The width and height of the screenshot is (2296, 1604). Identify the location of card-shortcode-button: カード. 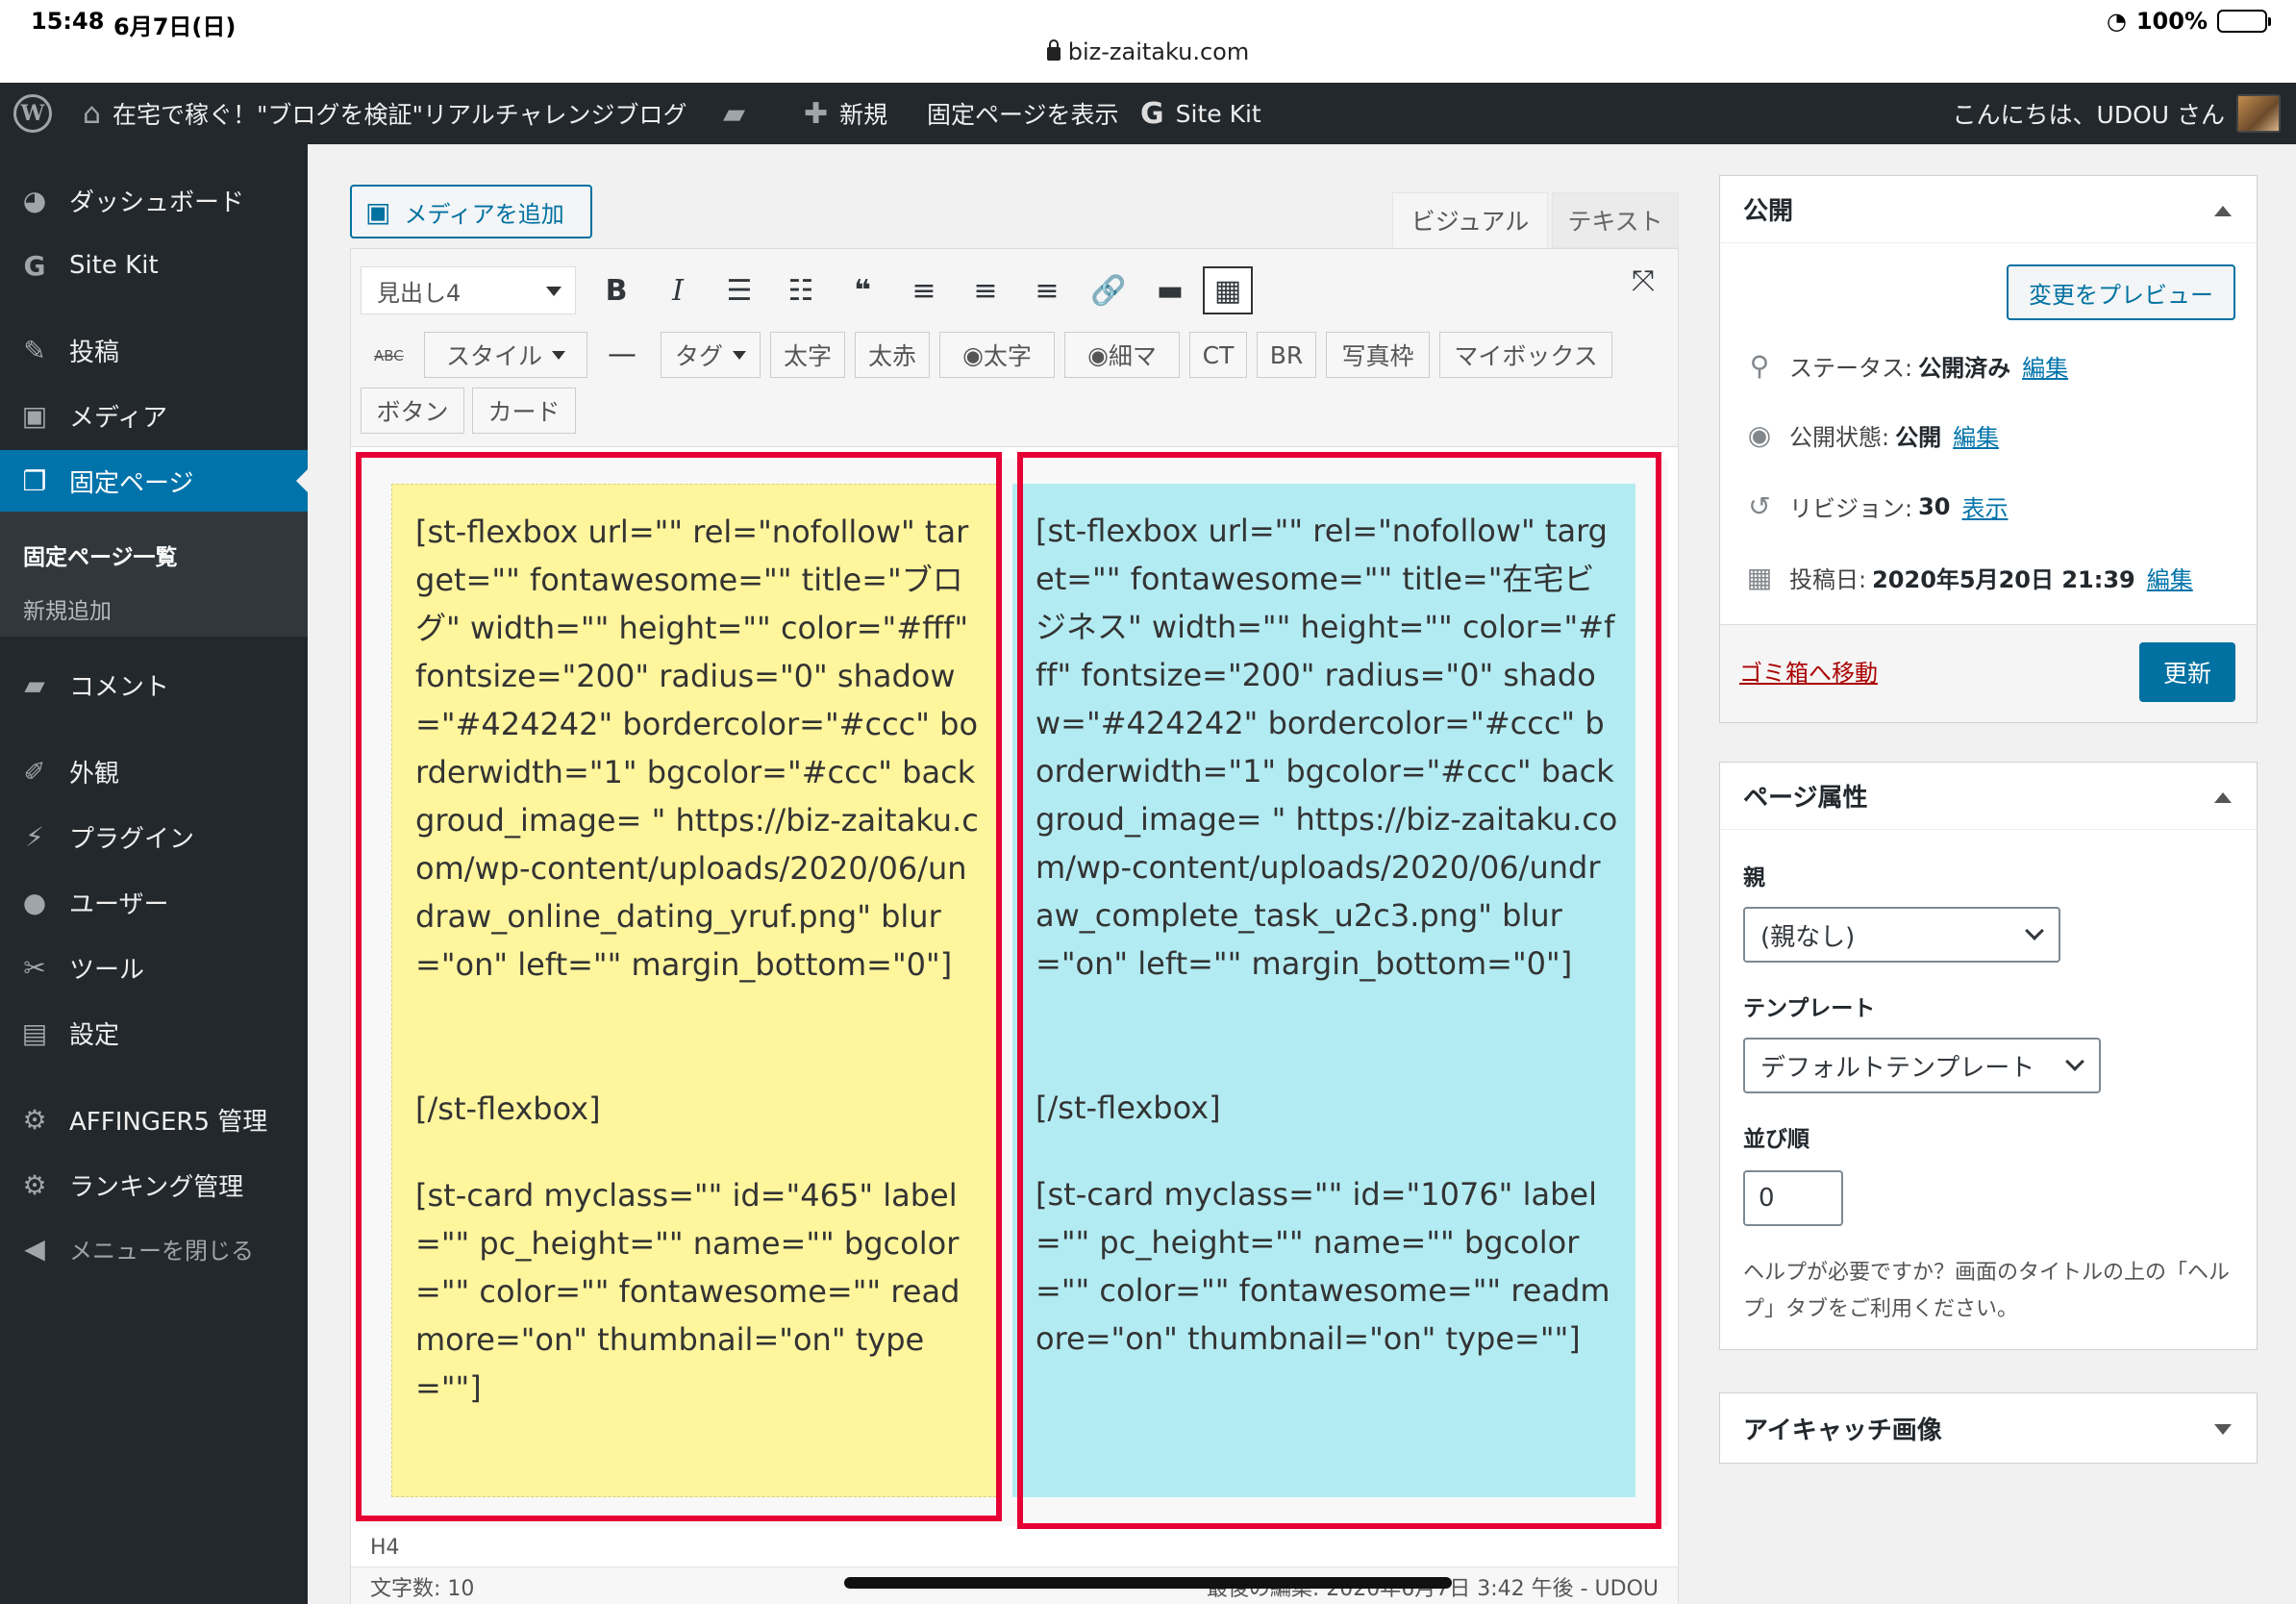
(524, 411).